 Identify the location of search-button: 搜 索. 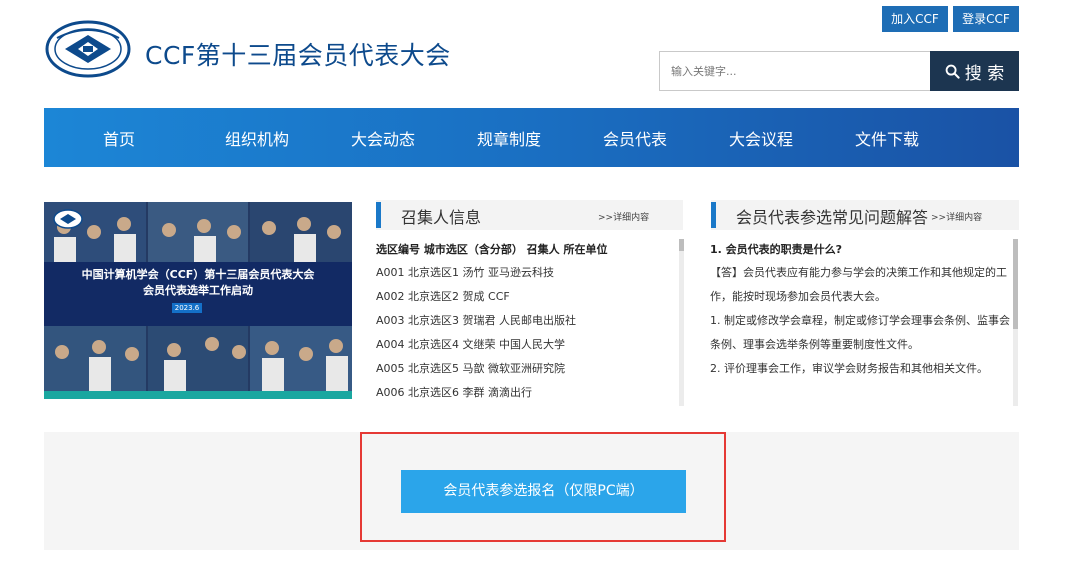
(974, 71).